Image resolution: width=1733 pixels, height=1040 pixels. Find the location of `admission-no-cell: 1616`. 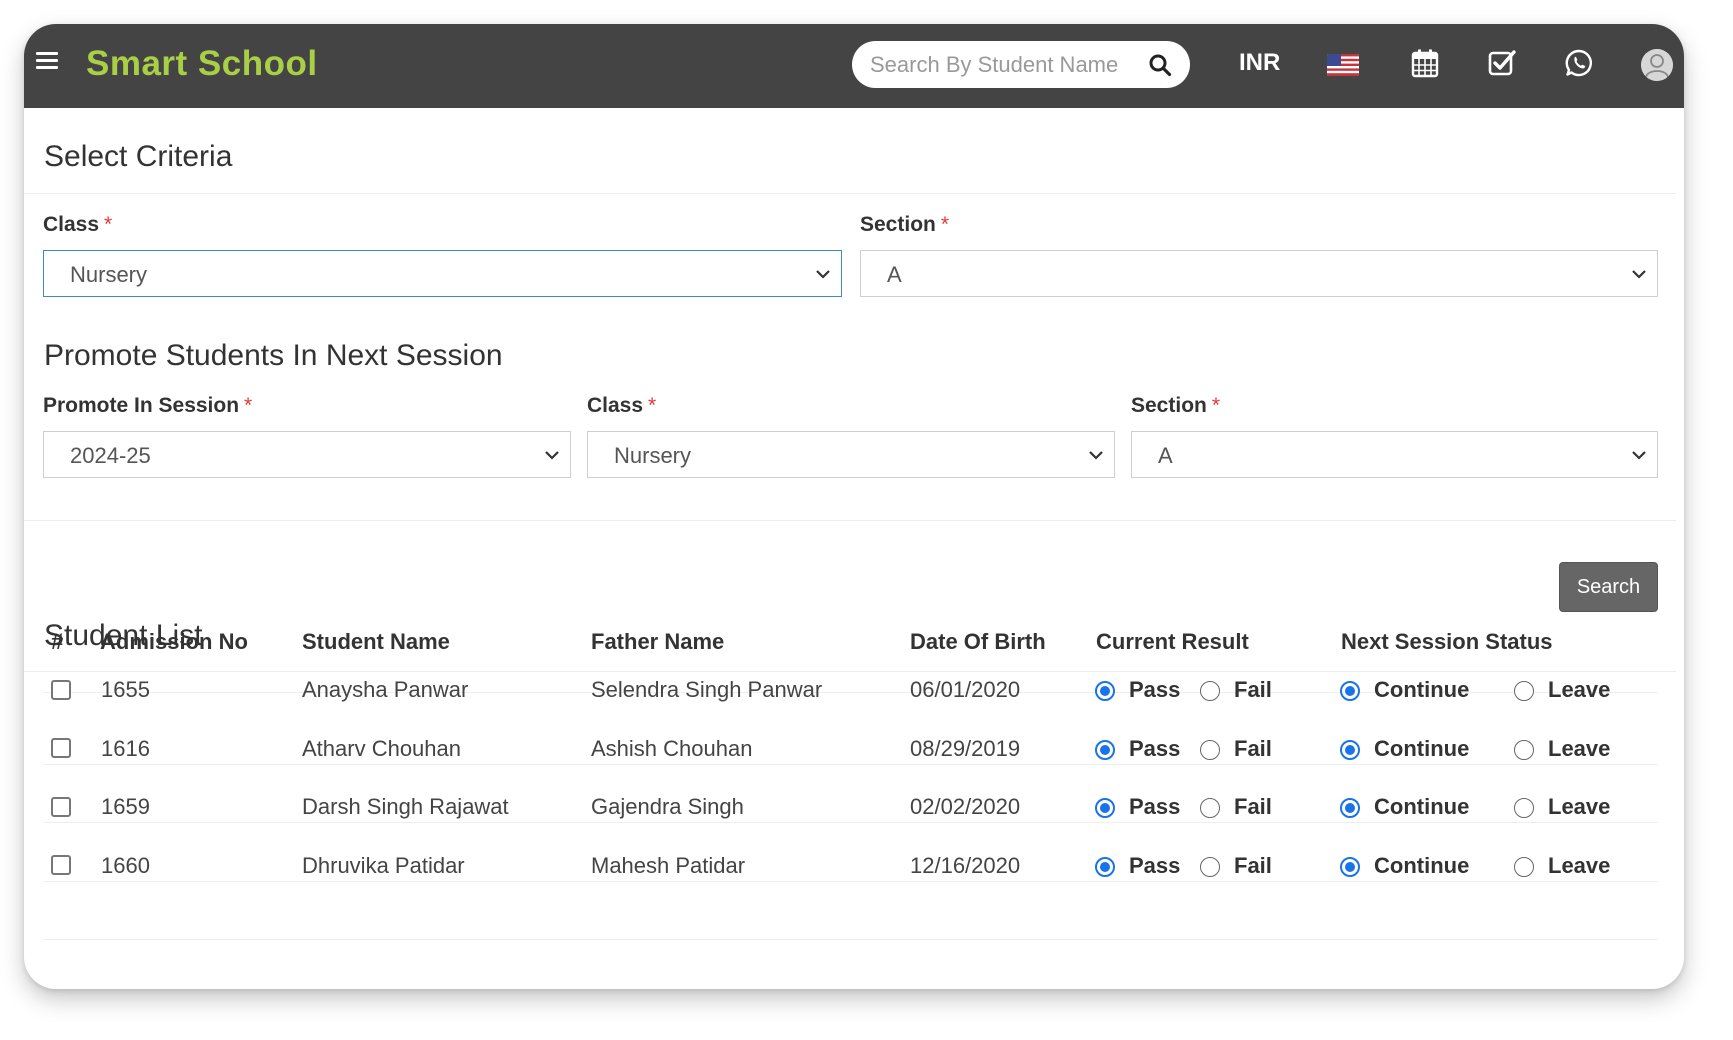

admission-no-cell: 1616 is located at coordinates (125, 748).